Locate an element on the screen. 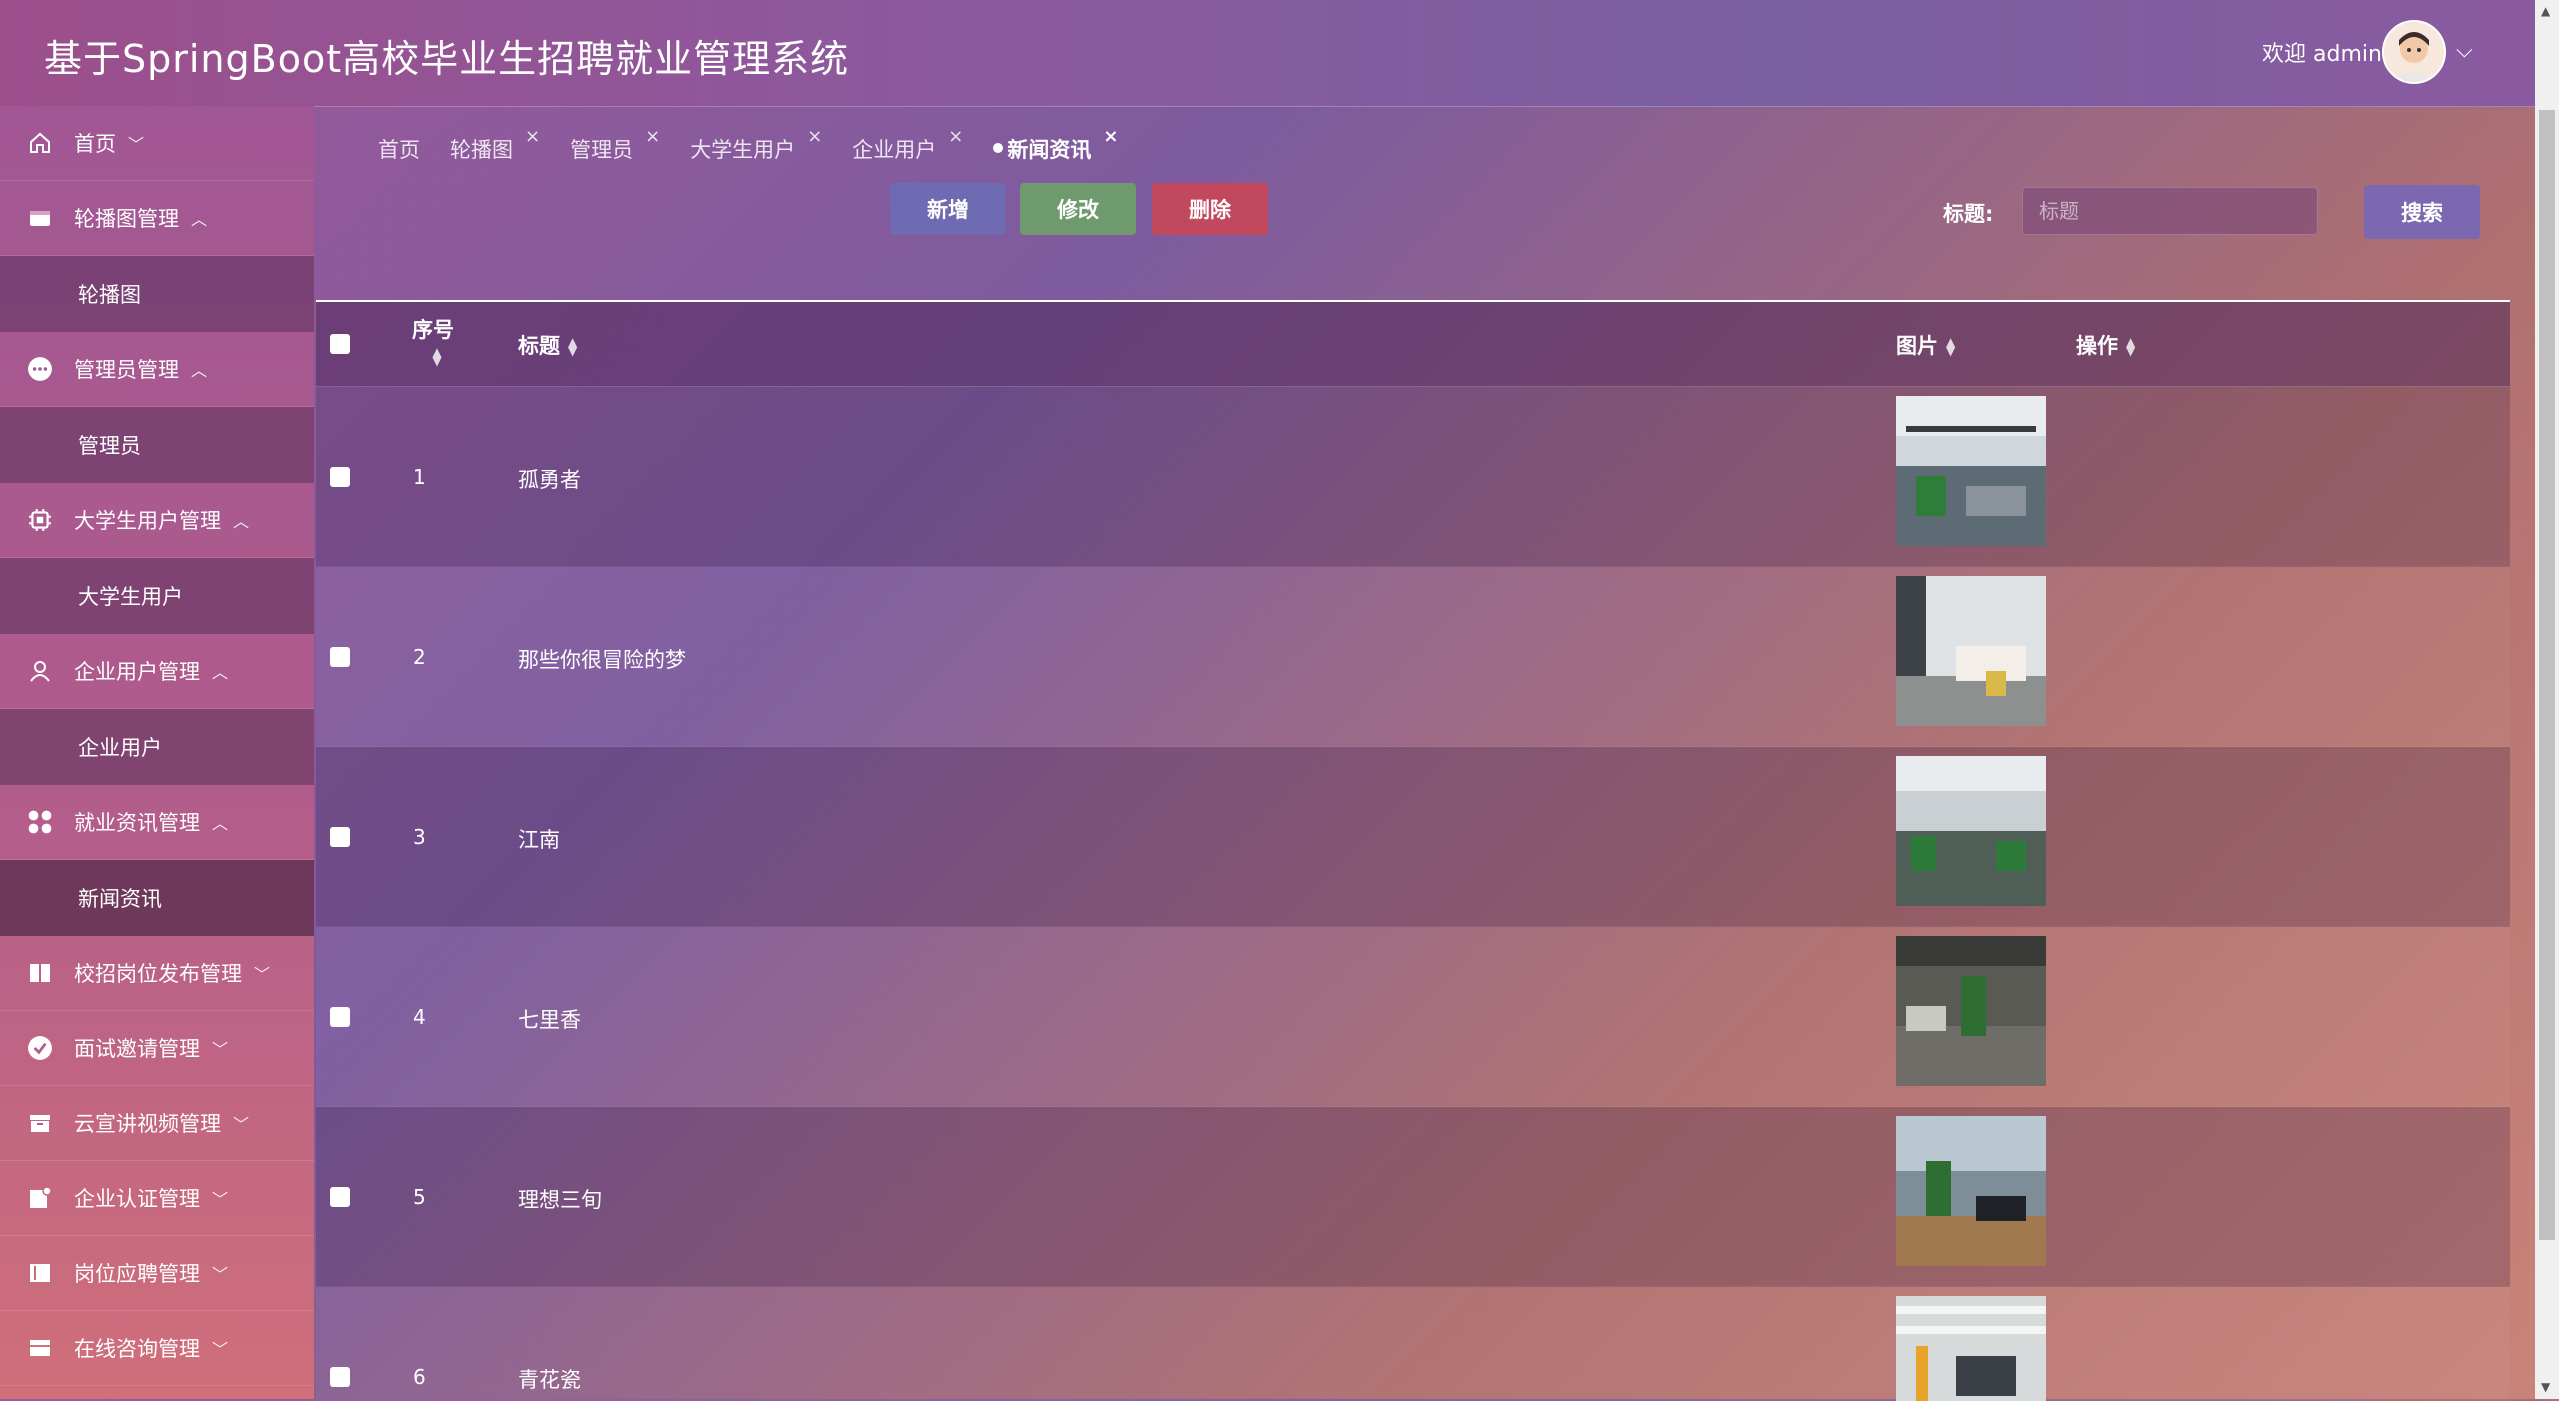  page-scrollbar: ▲ ▼ is located at coordinates (2547, 699).